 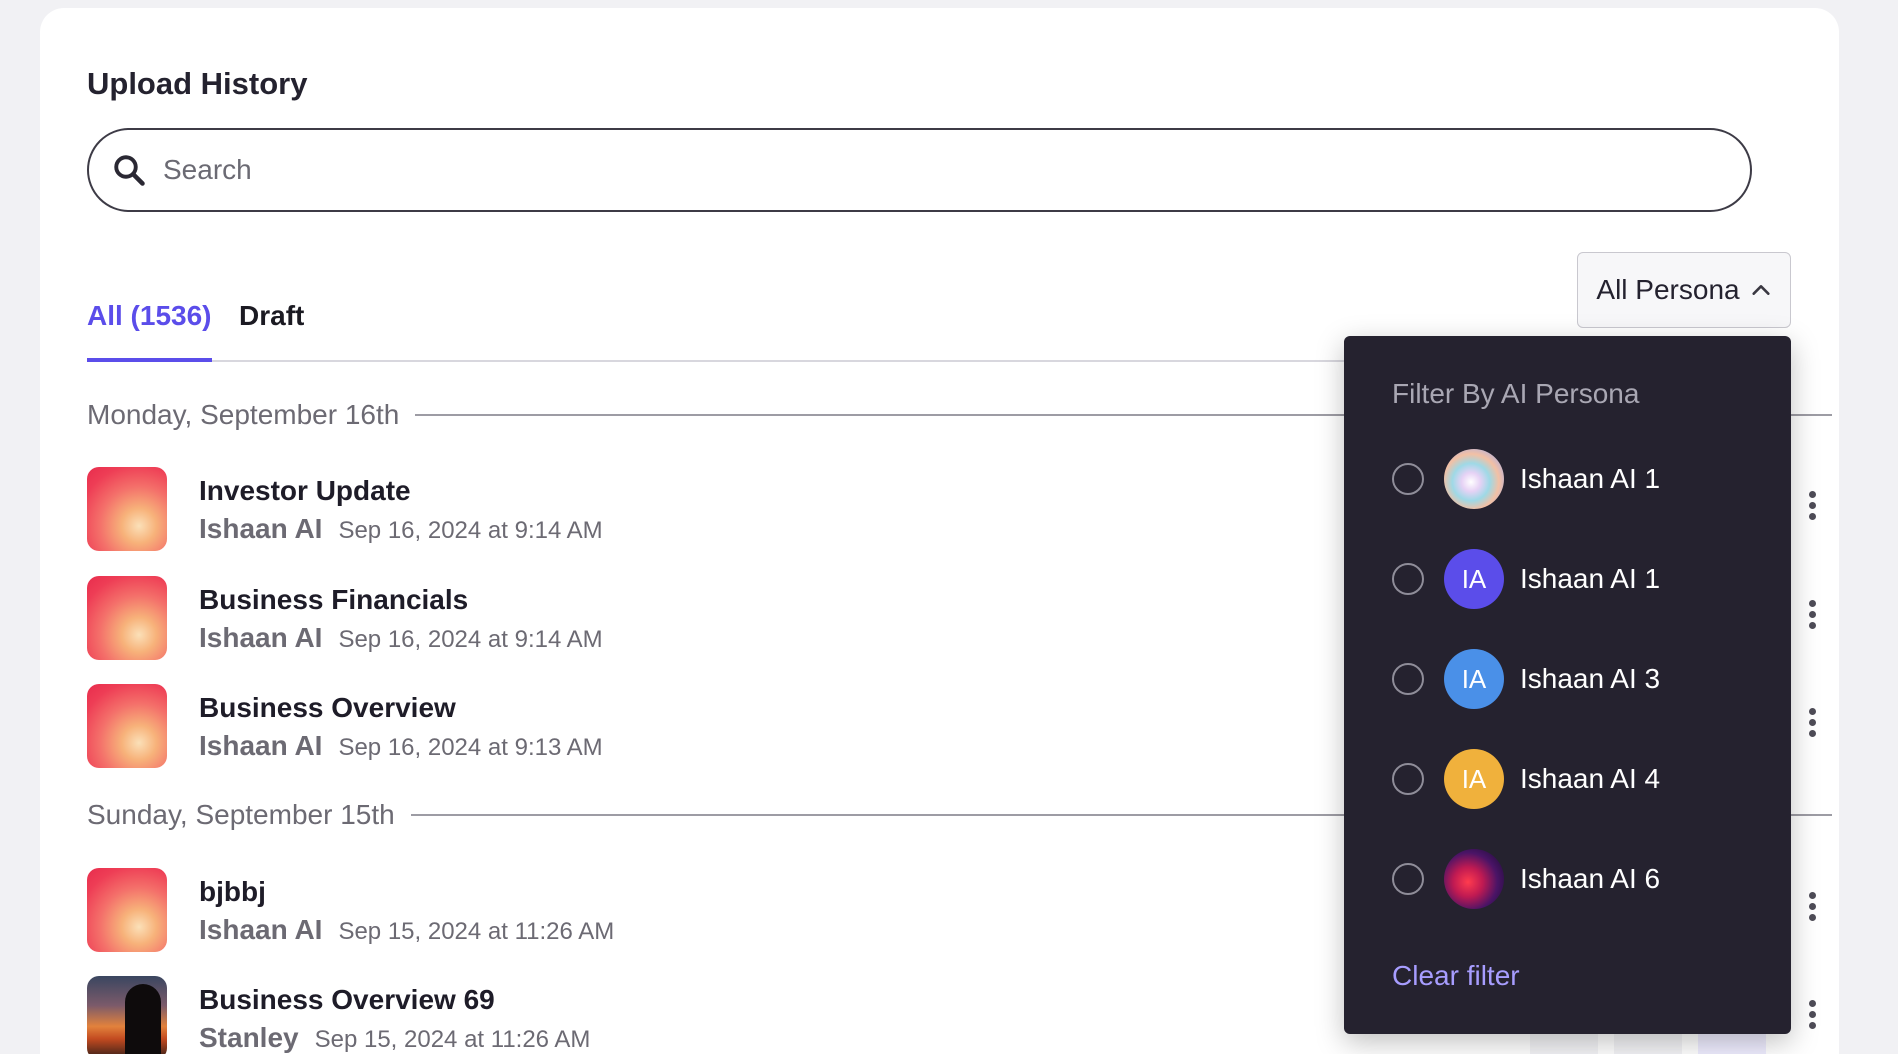 What do you see at coordinates (1668, 289) in the screenshot?
I see `persona-filter-label: All Persona` at bounding box center [1668, 289].